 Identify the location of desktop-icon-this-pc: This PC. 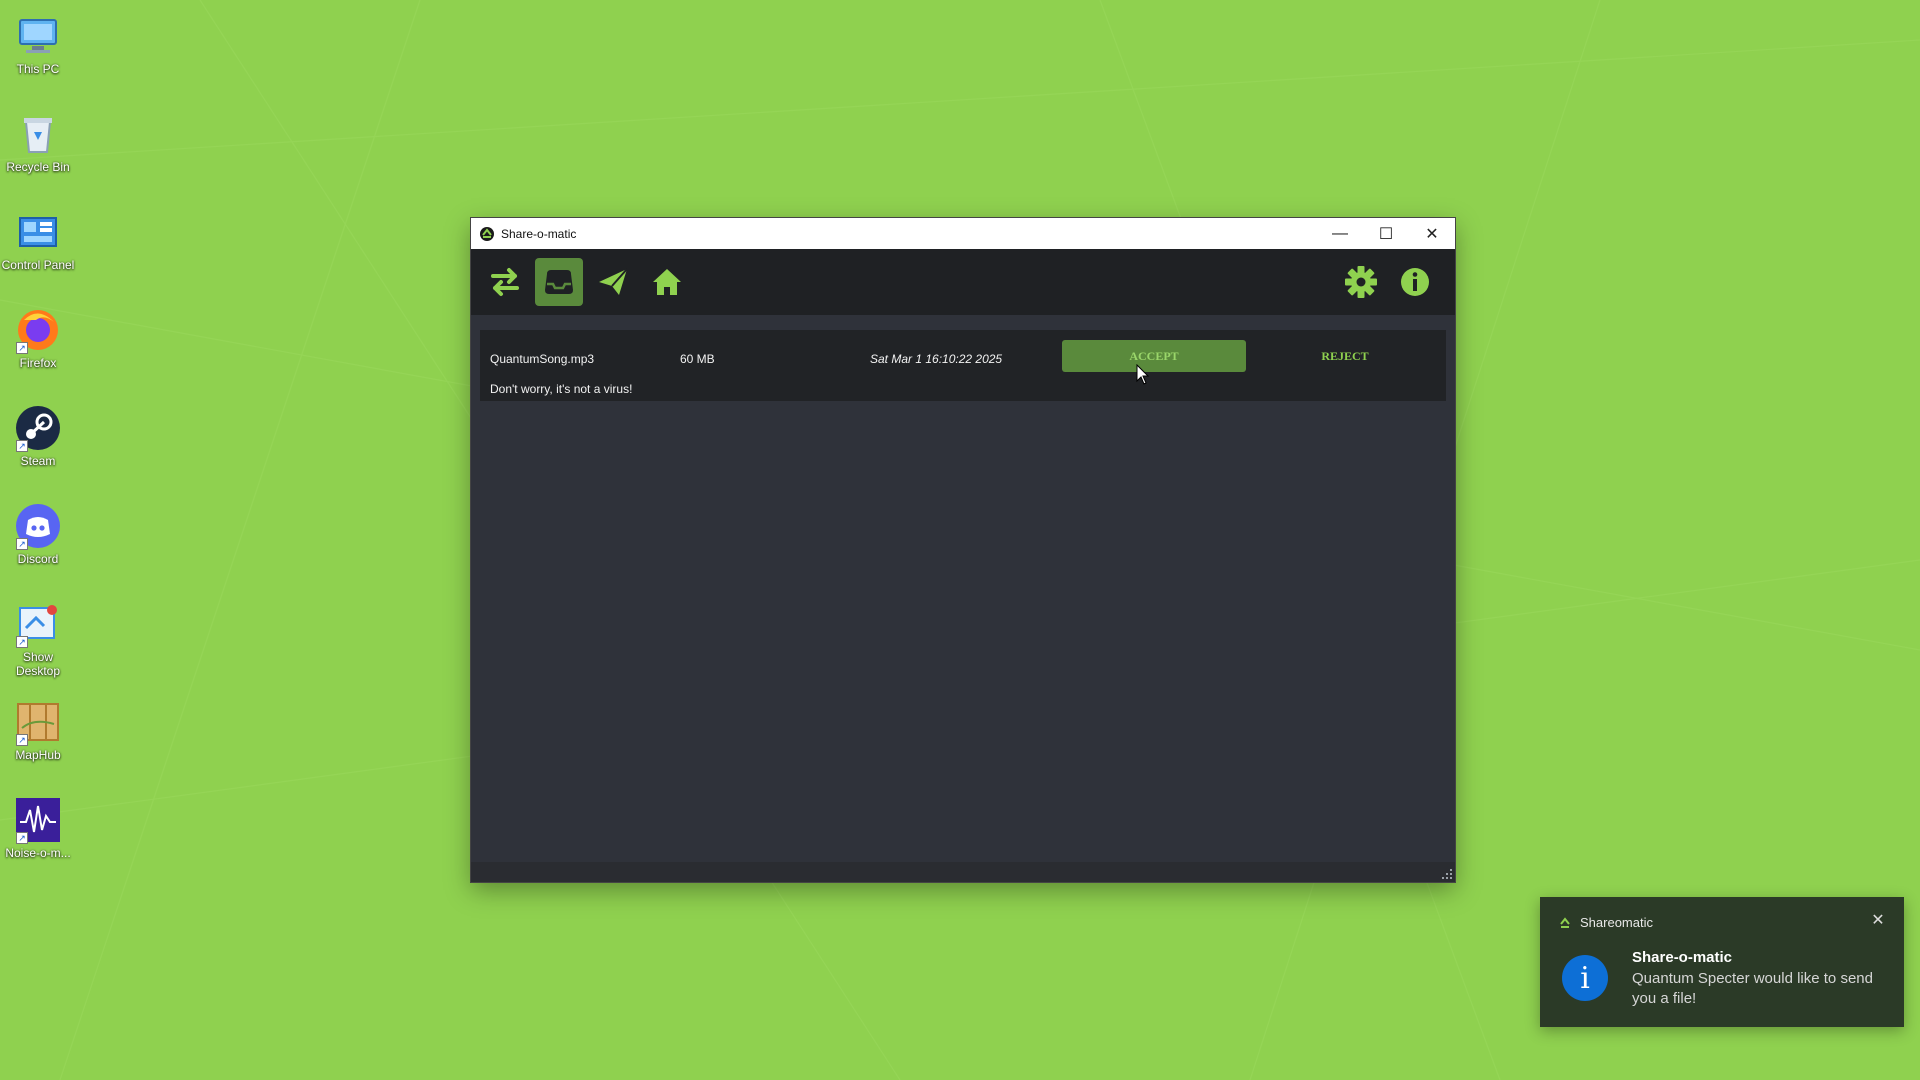
(38, 47).